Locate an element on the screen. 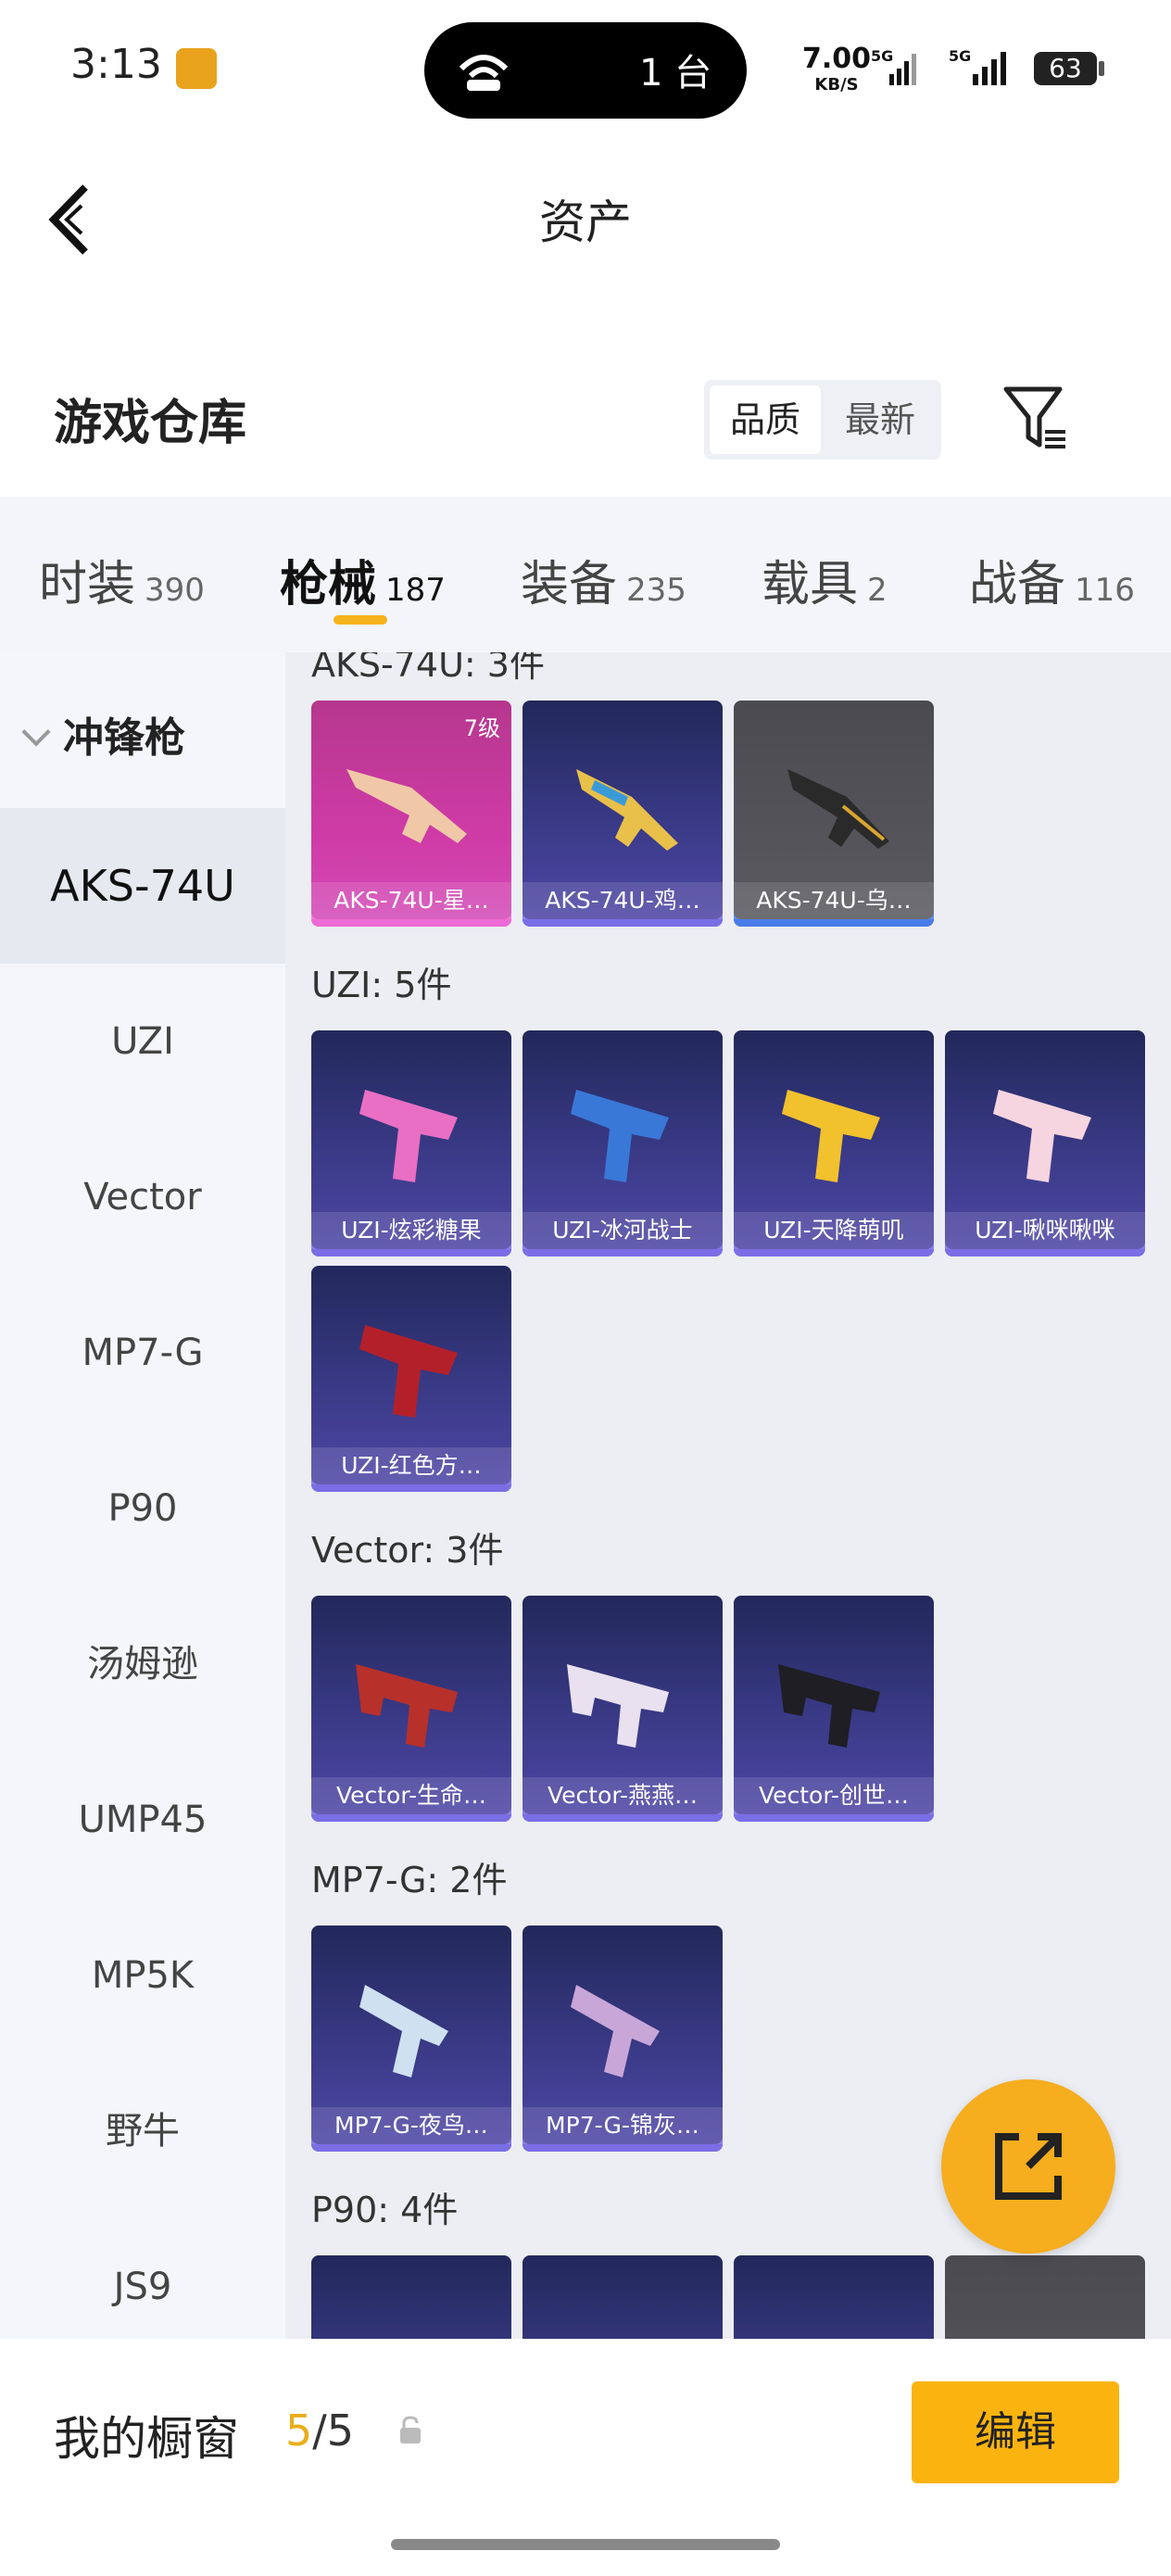 The image size is (1171, 2576). skin-card: UZI-炫彩糖果 is located at coordinates (411, 1143).